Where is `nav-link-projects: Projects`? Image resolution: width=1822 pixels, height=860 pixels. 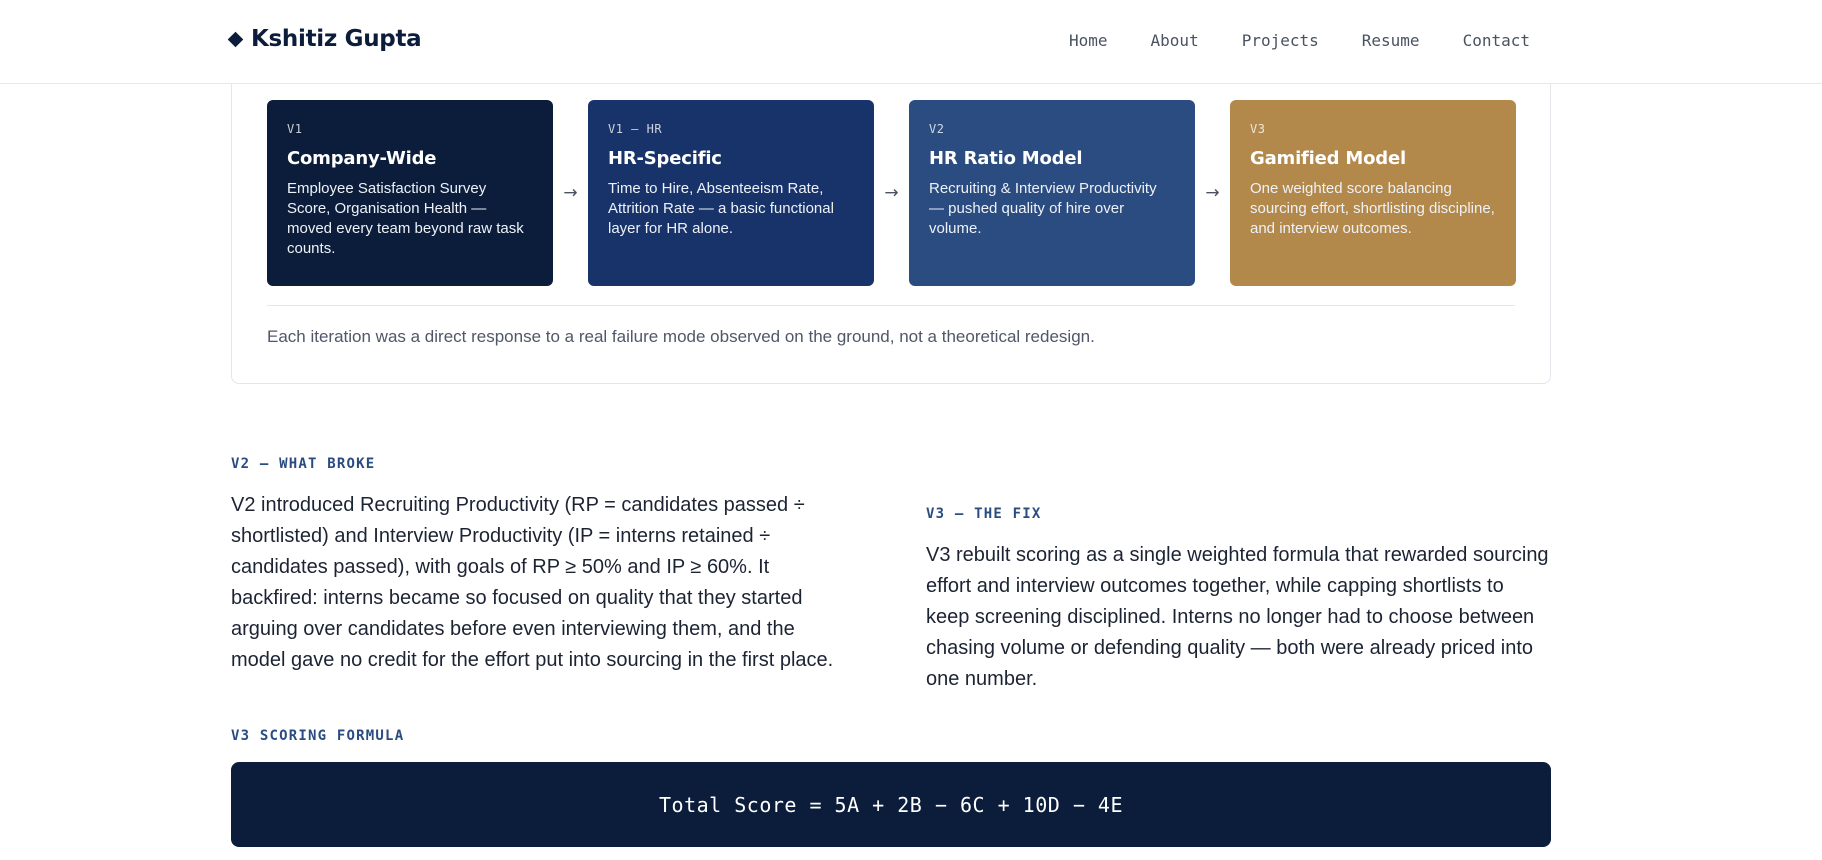 nav-link-projects: Projects is located at coordinates (1280, 40).